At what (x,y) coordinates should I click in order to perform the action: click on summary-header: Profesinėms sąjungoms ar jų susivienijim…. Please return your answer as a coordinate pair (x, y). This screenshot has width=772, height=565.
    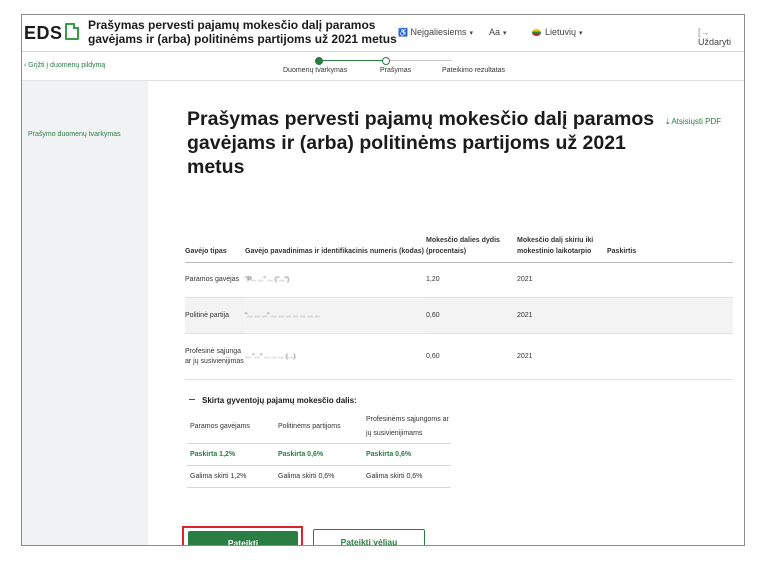
    Looking at the image, I should click on (407, 427).